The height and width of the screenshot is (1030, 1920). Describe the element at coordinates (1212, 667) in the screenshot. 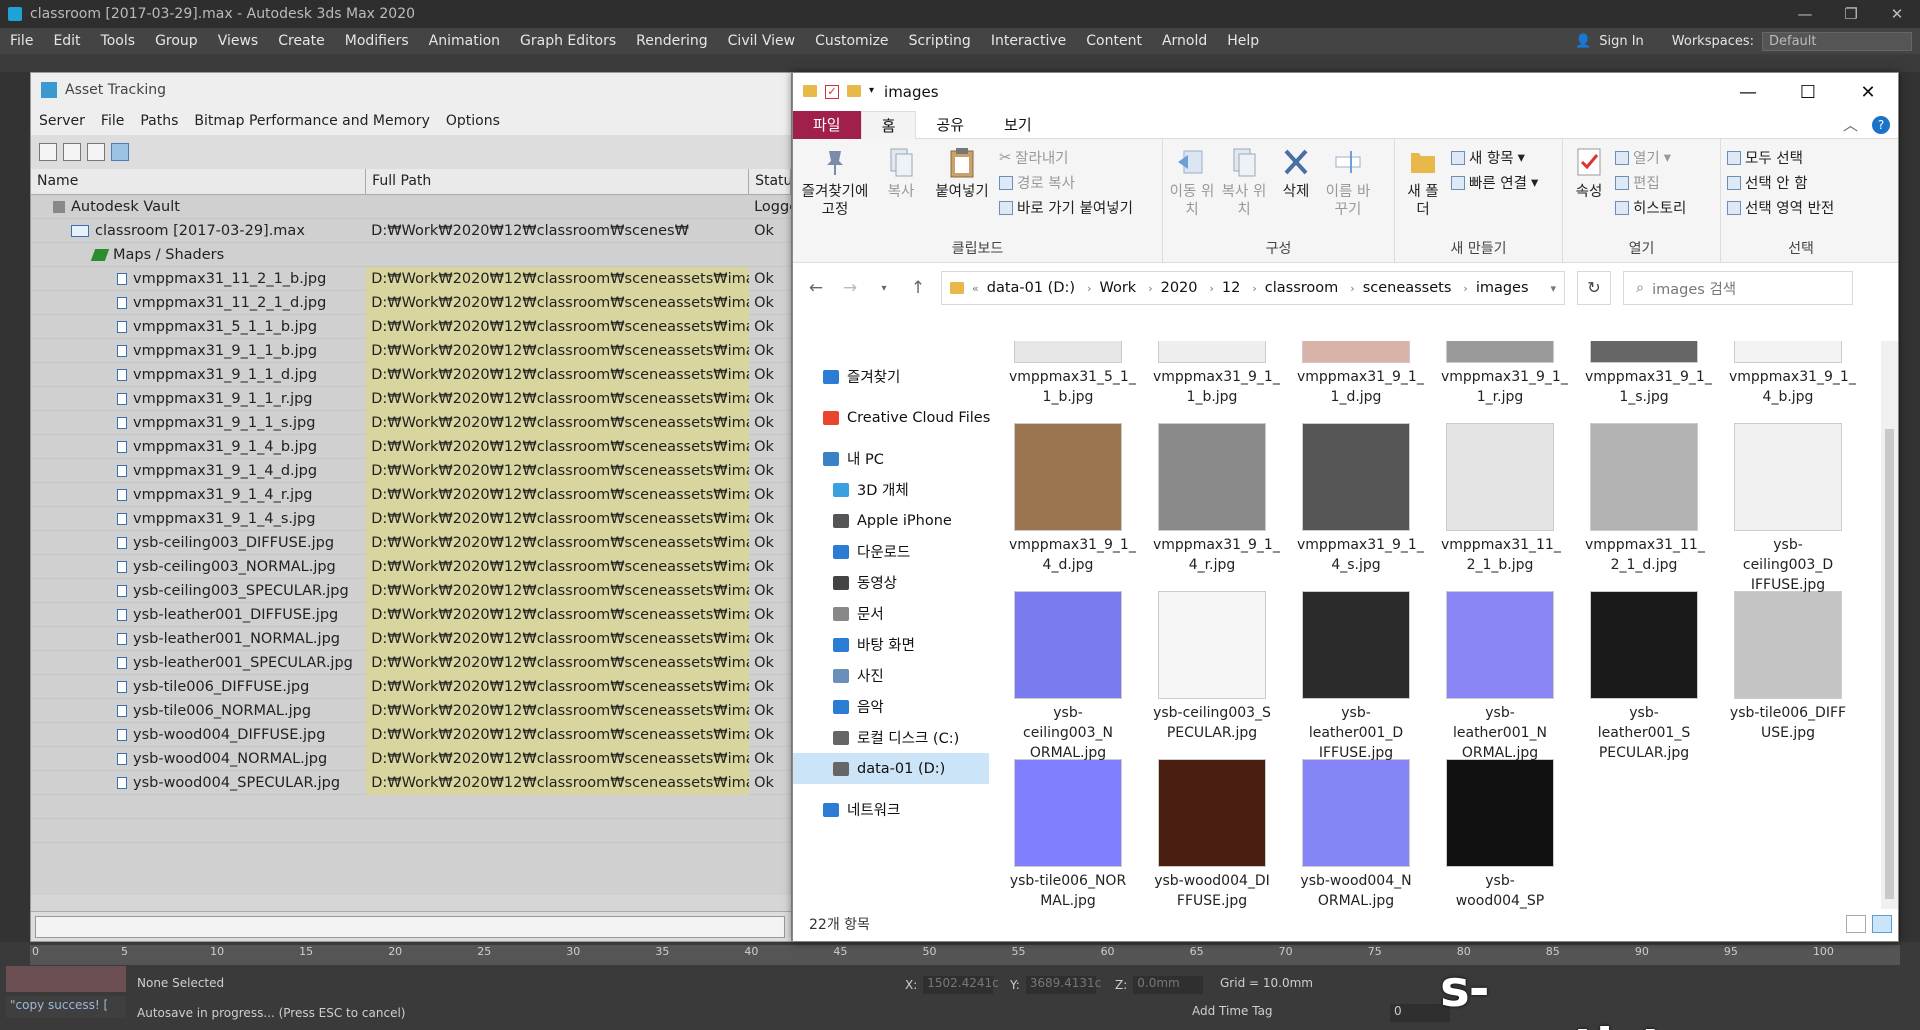

I see `file-thumbnail: ysb-ceiling003_S PECULAR.jpg` at that location.